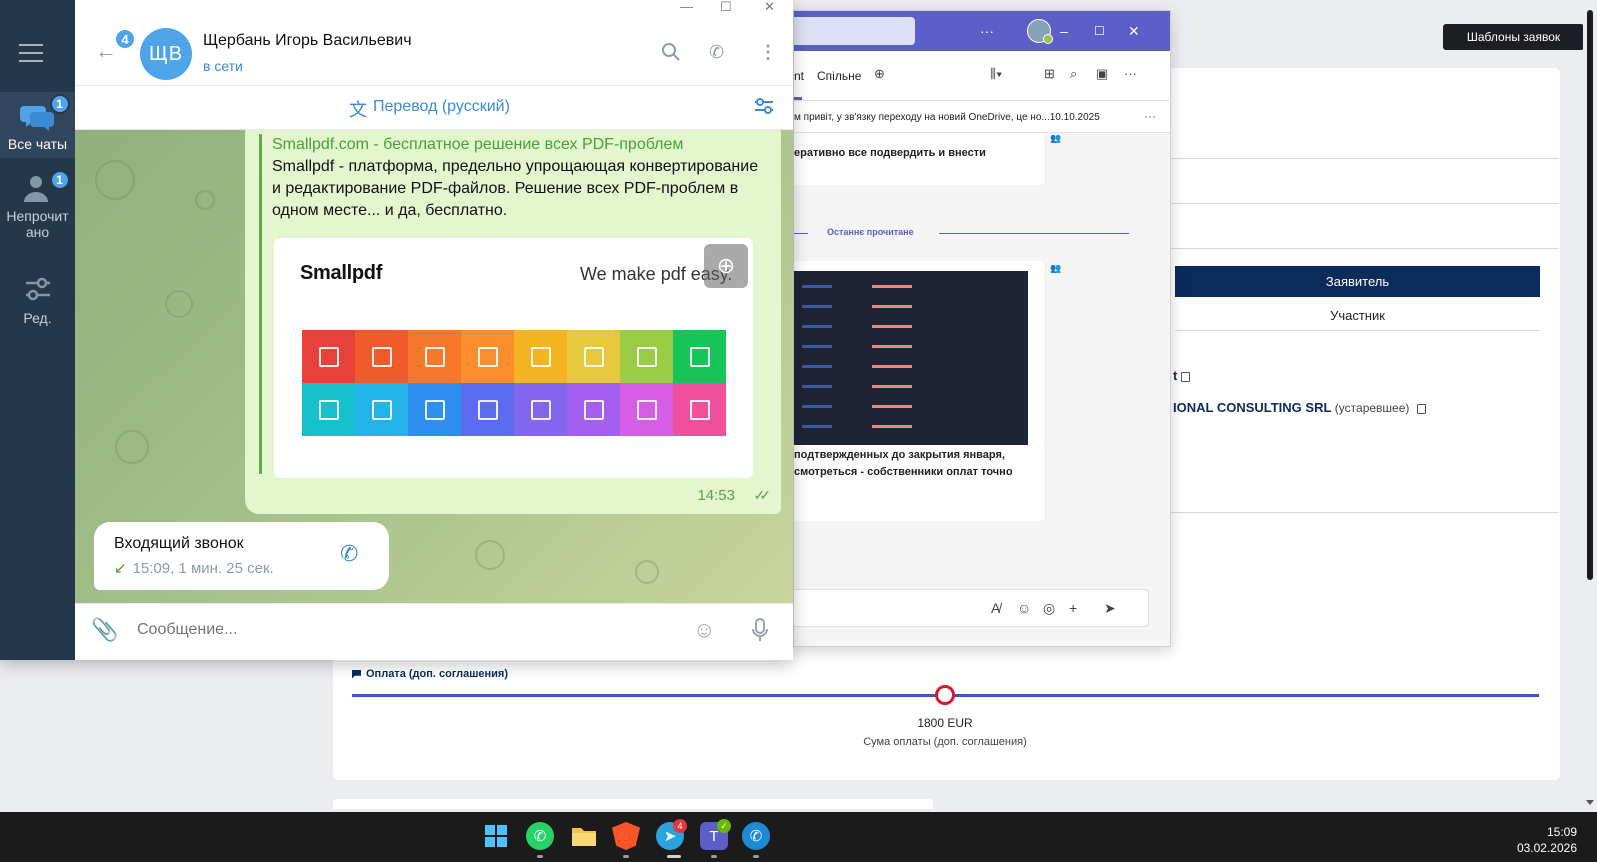  Describe the element at coordinates (397, 630) in the screenshot. I see `message-input` at that location.